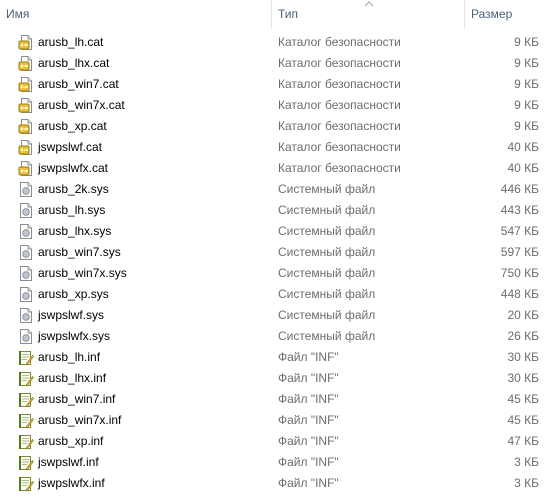 This screenshot has height=502, width=545. Describe the element at coordinates (79, 252) in the screenshot. I see `file-name: arusb_win7.sys` at that location.